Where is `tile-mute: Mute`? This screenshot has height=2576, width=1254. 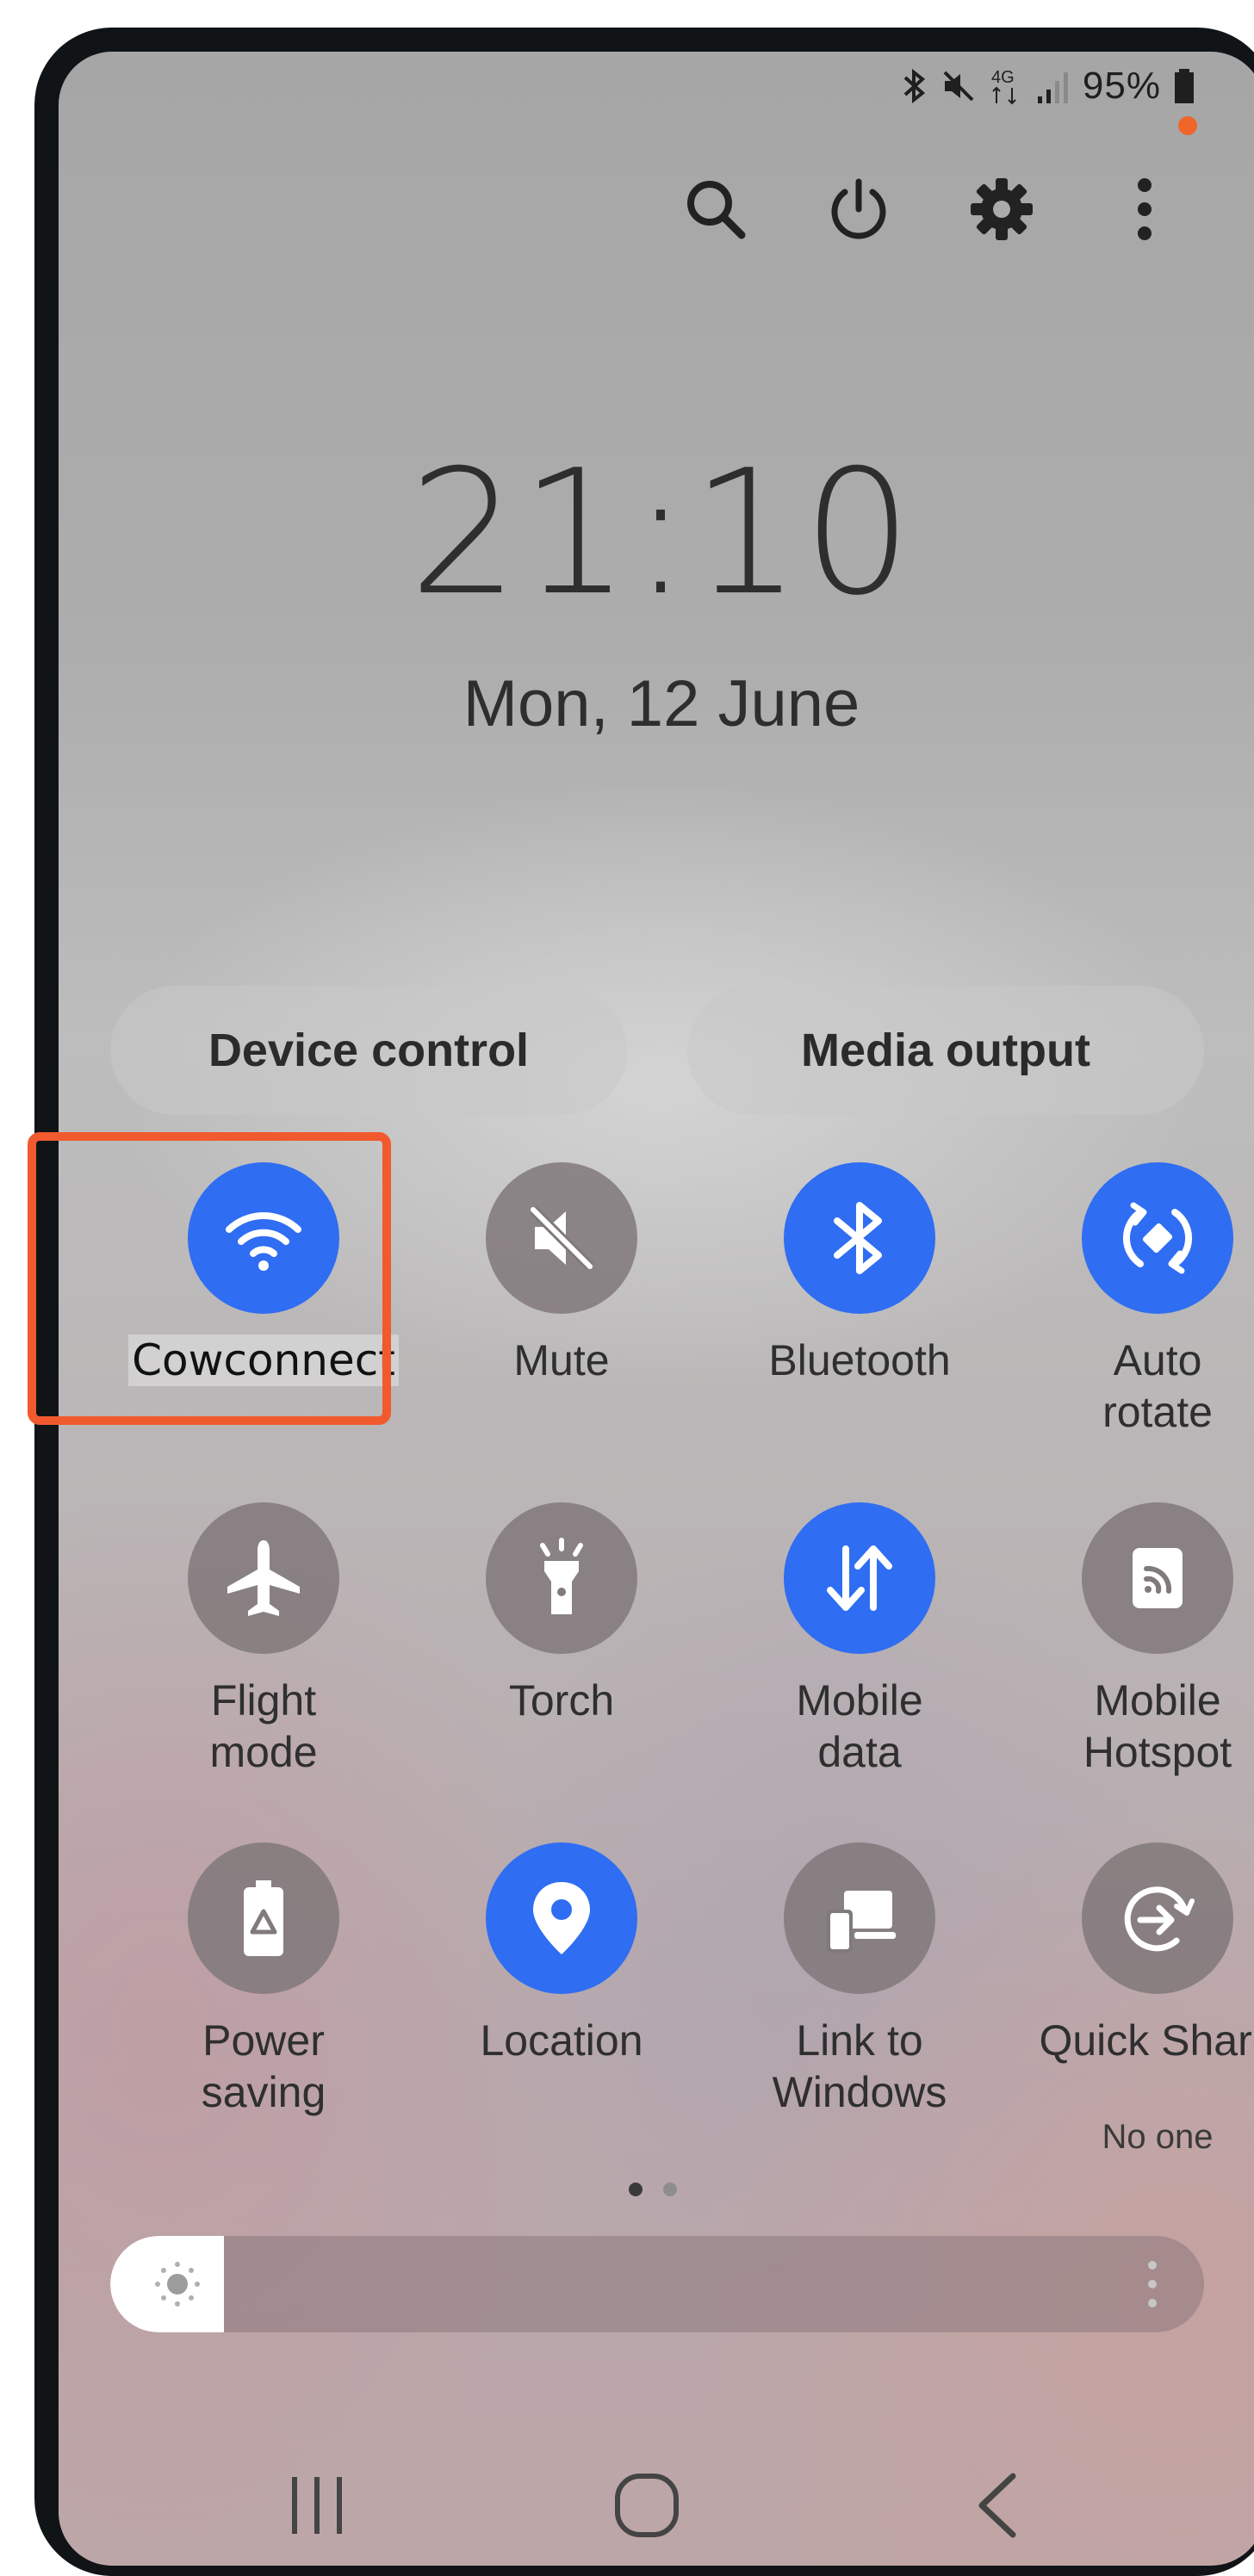
tile-mute: Mute is located at coordinates (555, 1317).